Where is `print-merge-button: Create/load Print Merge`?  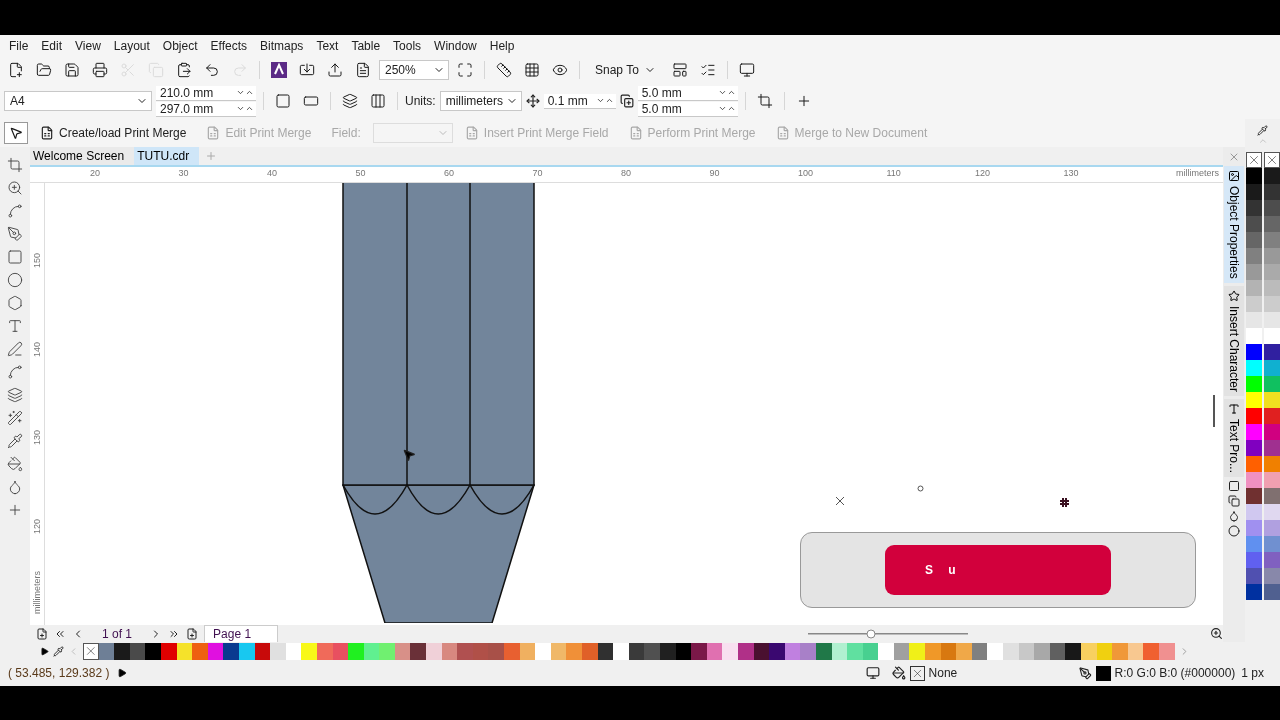
print-merge-button: Create/load Print Merge is located at coordinates (113, 133).